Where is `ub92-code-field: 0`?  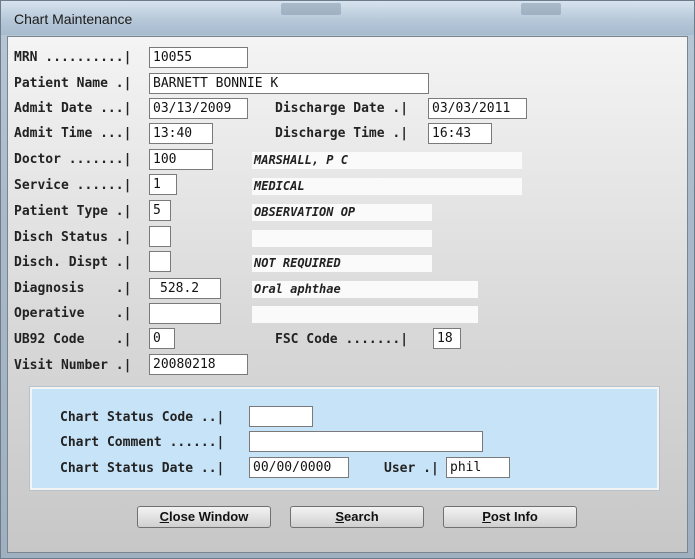 ub92-code-field: 0 is located at coordinates (162, 338).